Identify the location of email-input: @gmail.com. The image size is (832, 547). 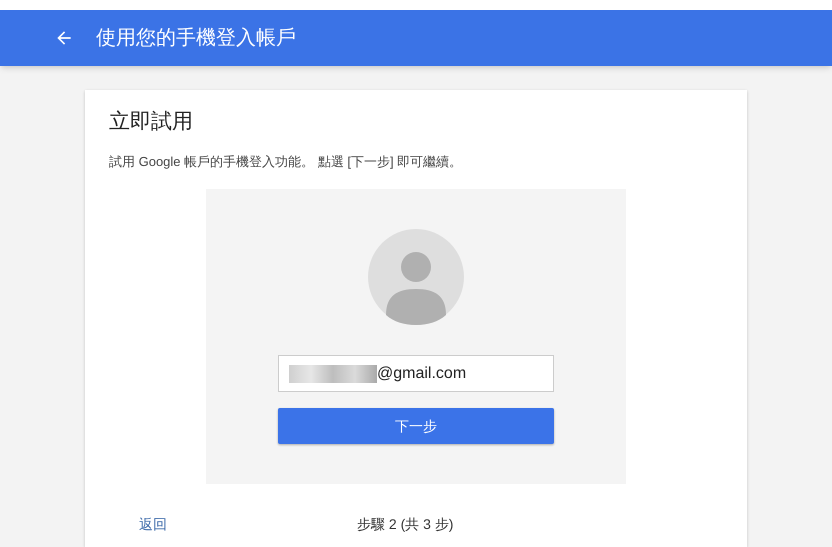
(462, 374).